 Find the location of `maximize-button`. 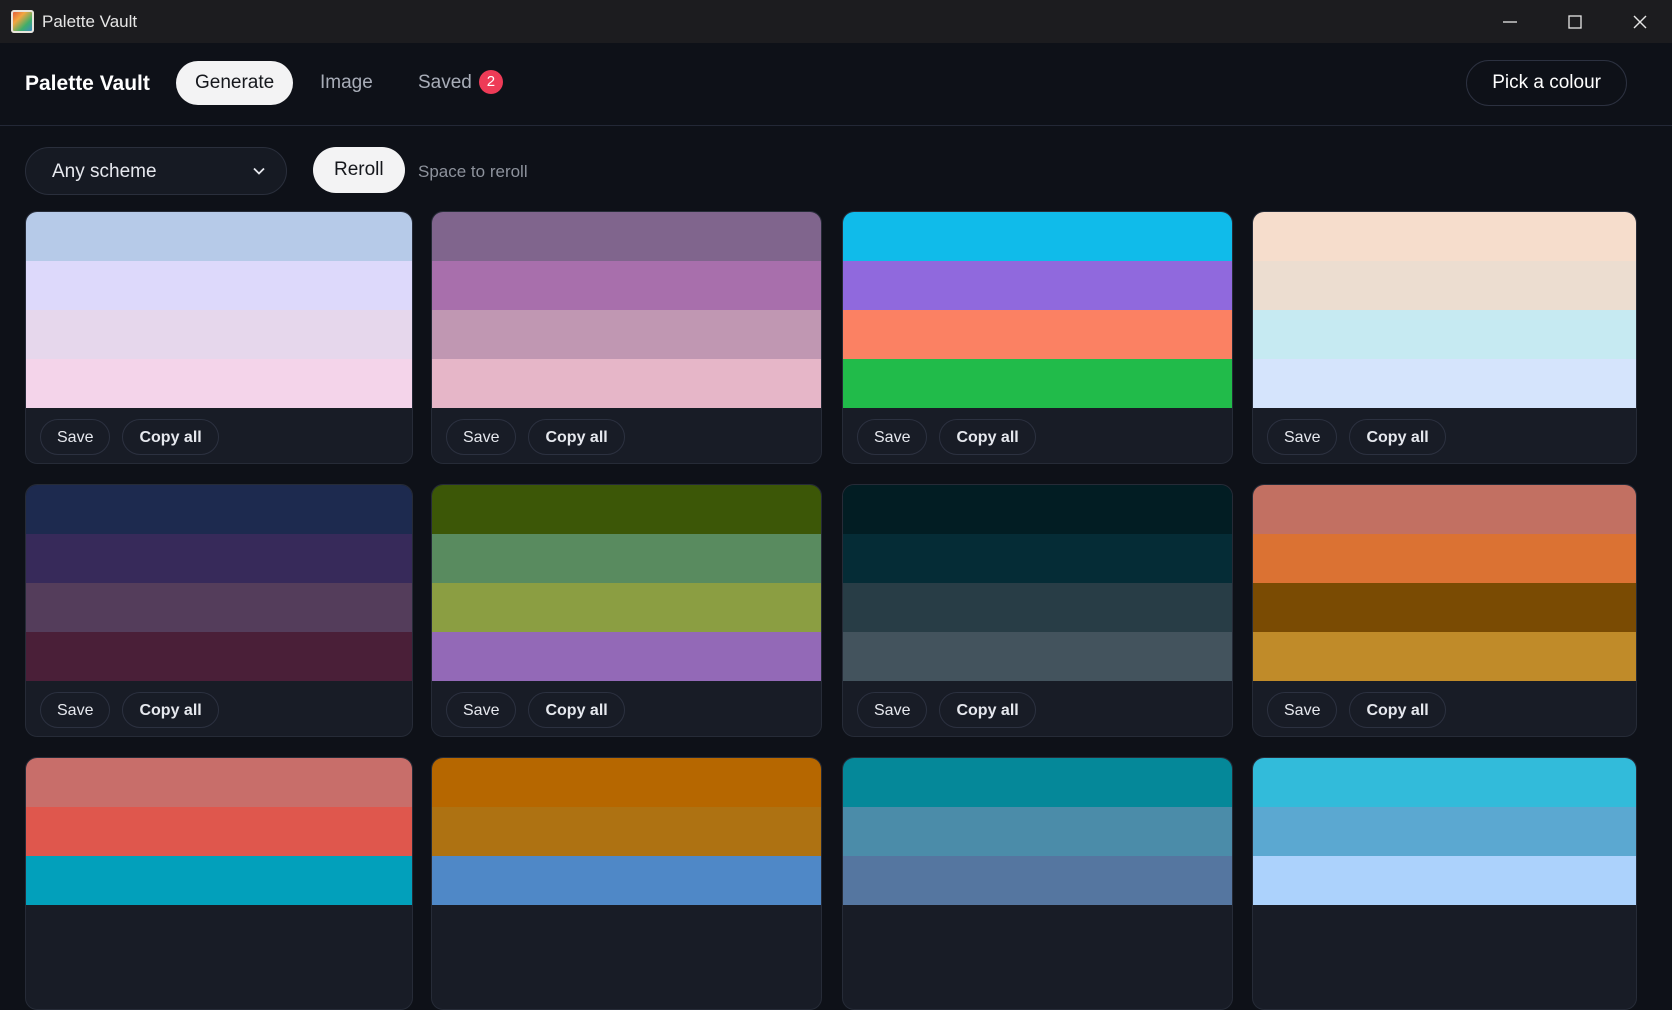

maximize-button is located at coordinates (1574, 21).